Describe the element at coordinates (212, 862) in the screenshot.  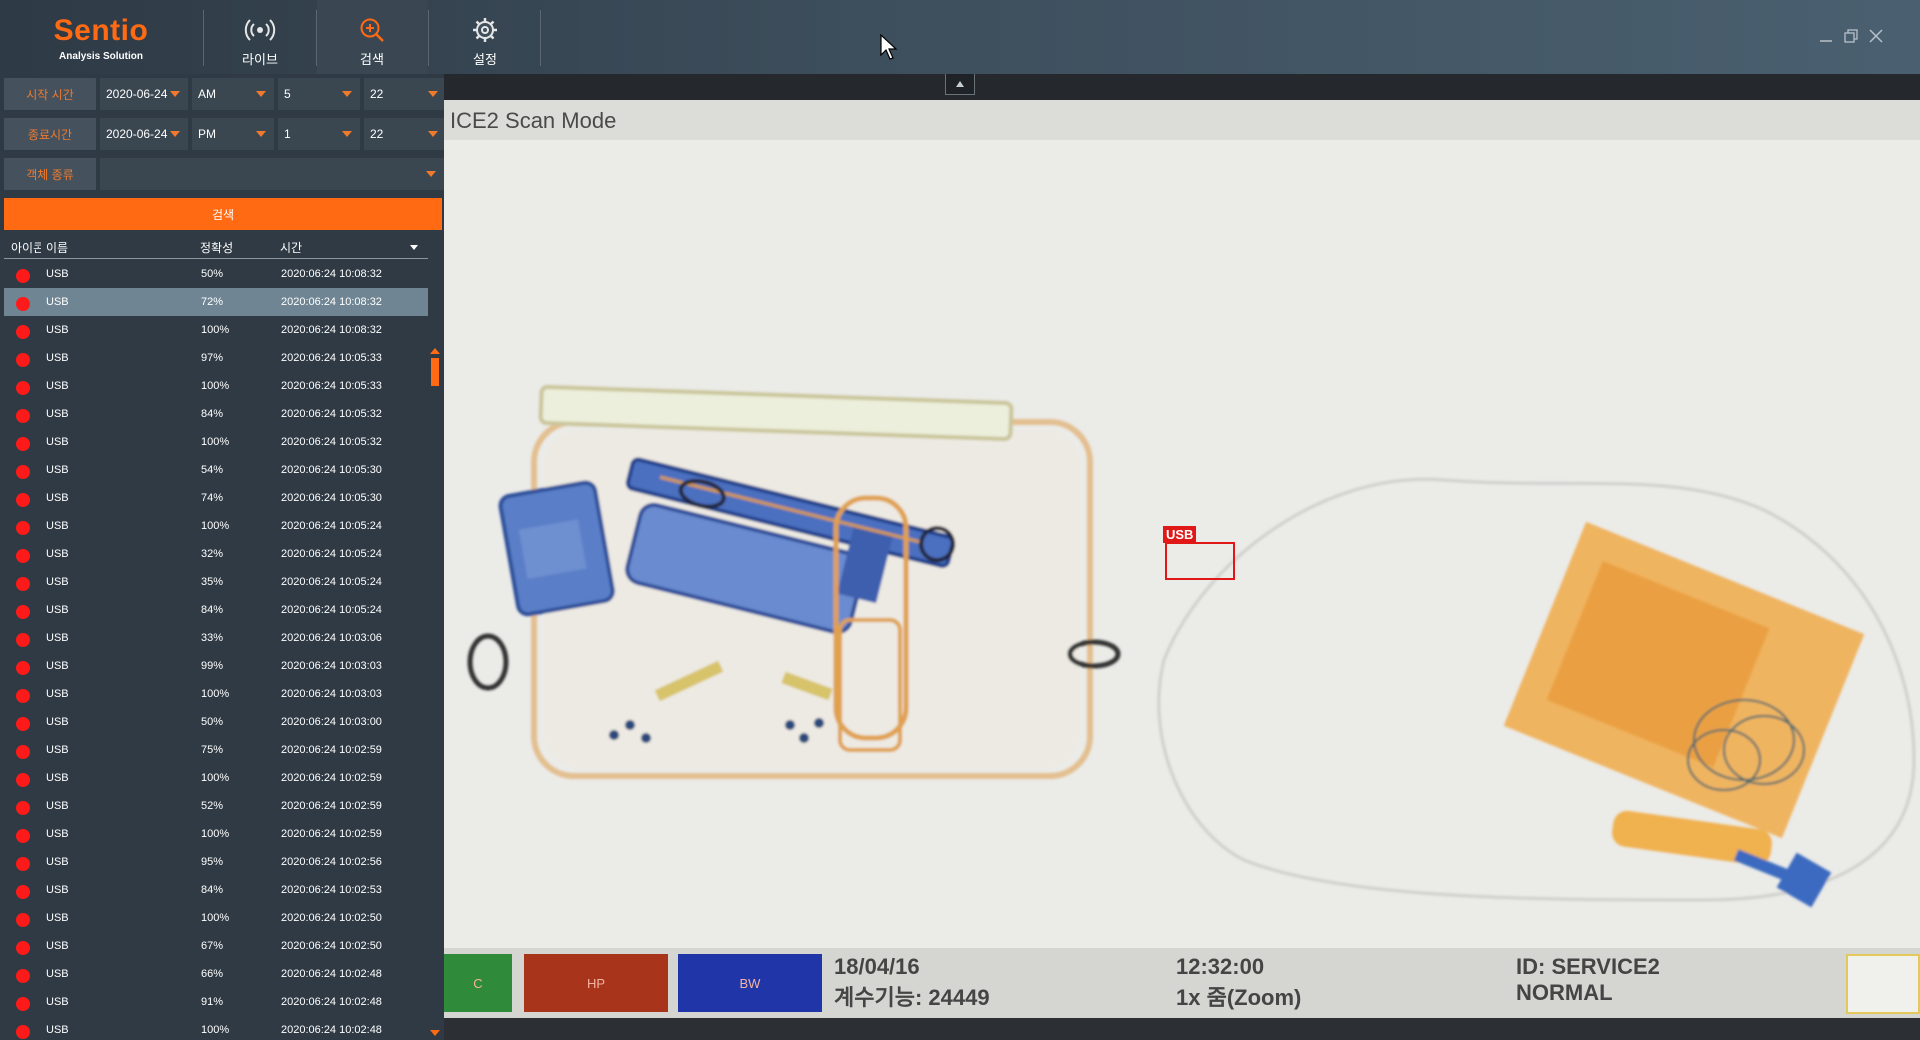
I see `row-accuracy: 95%` at that location.